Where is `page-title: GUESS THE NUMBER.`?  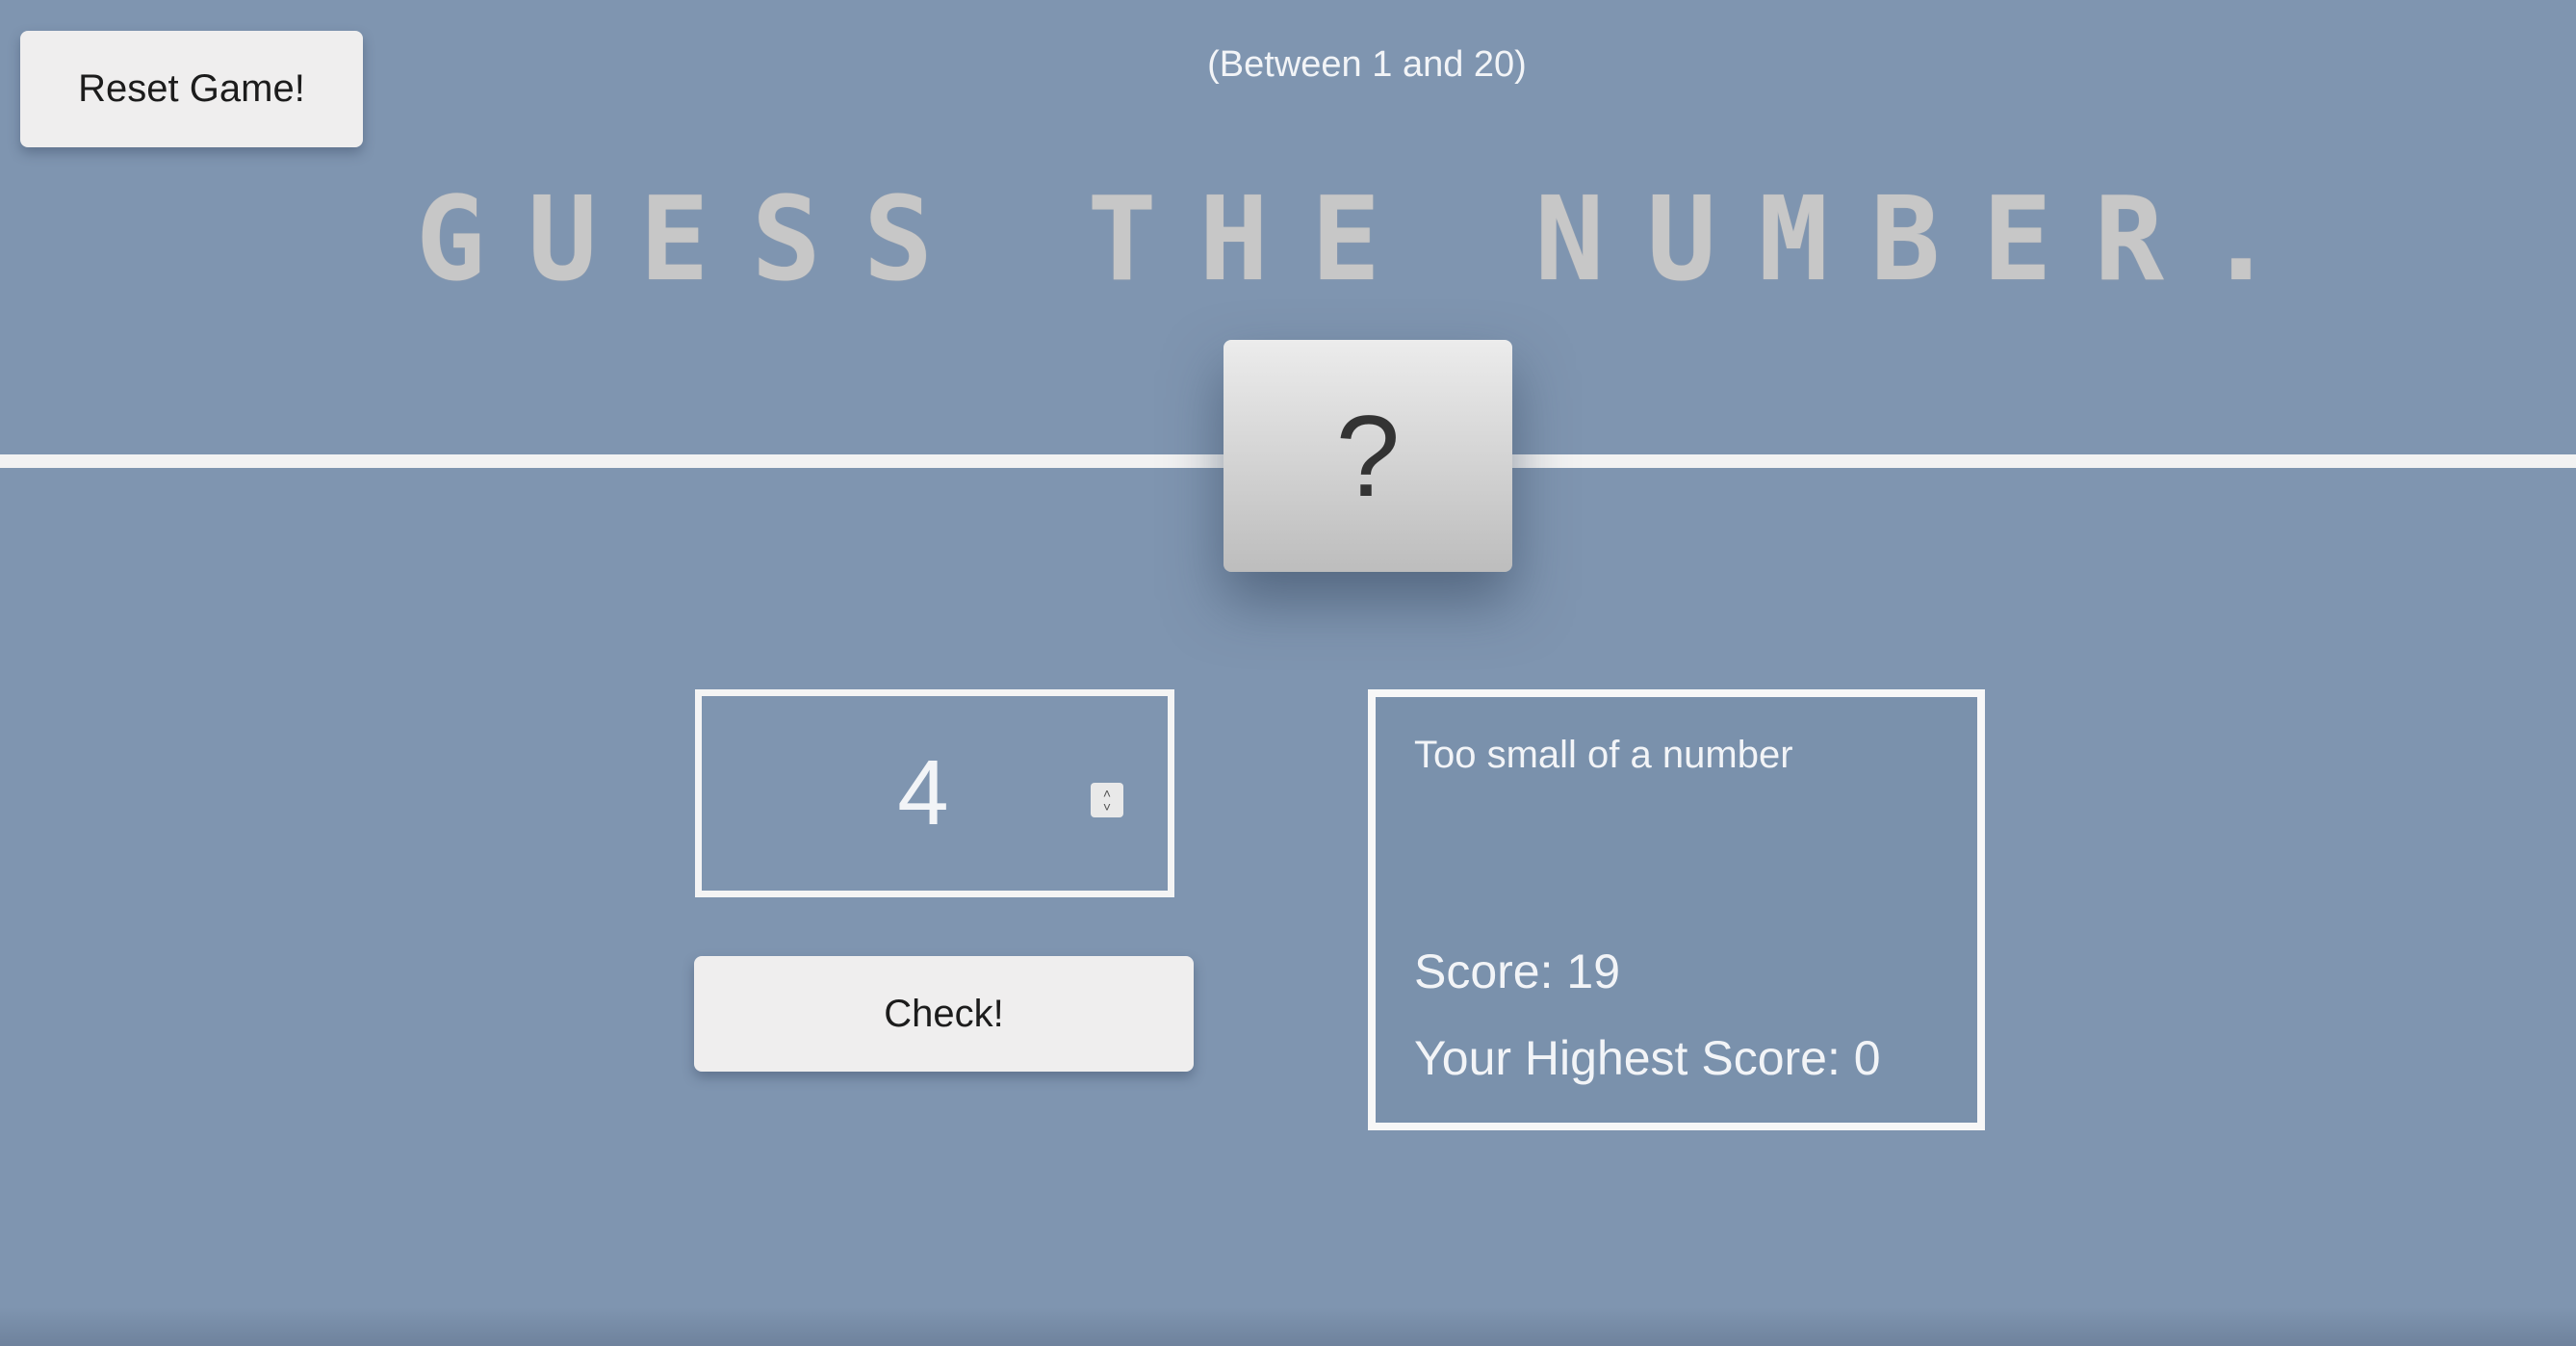 page-title: GUESS THE NUMBER. is located at coordinates (1367, 240).